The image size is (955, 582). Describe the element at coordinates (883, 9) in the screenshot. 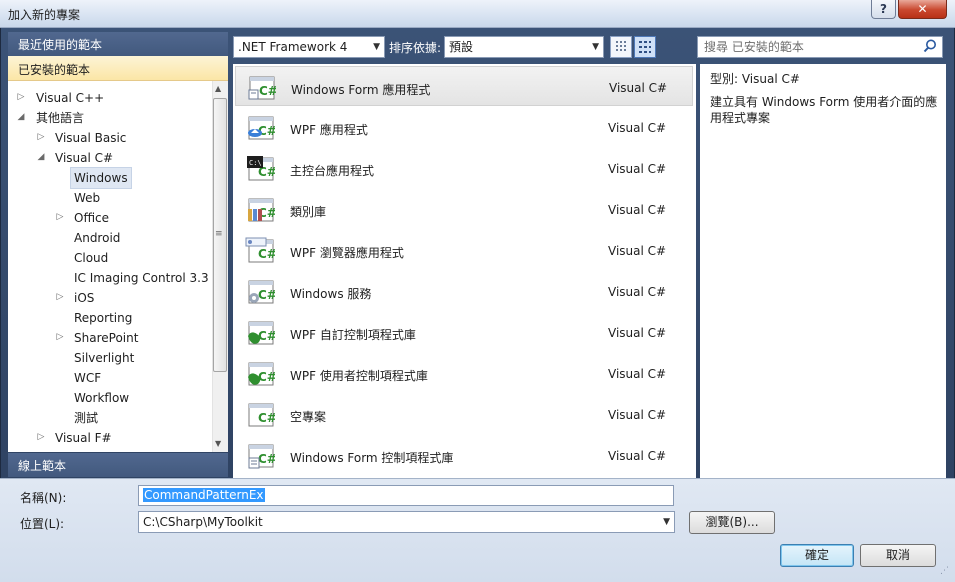

I see `help-button: ?` at that location.